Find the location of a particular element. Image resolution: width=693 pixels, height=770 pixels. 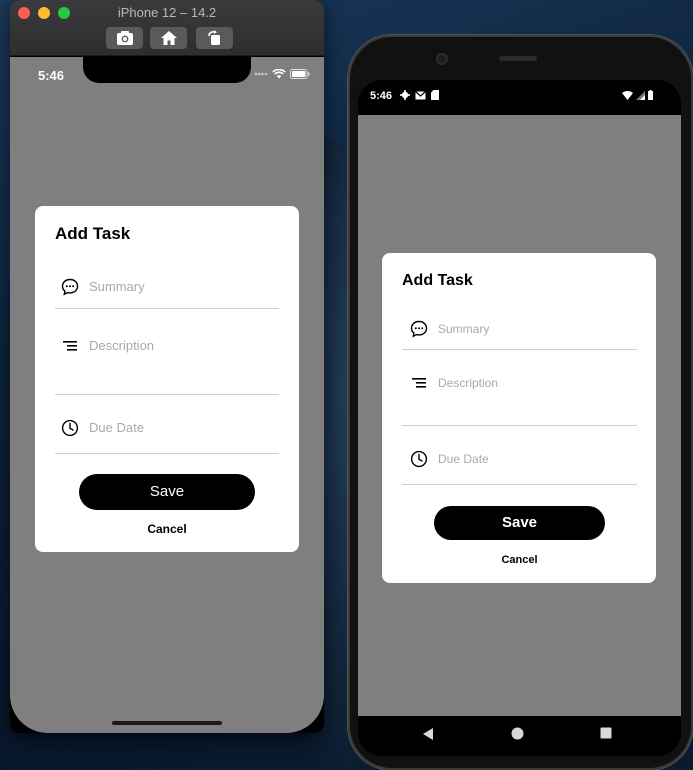

rotate-icon is located at coordinates (213, 37).